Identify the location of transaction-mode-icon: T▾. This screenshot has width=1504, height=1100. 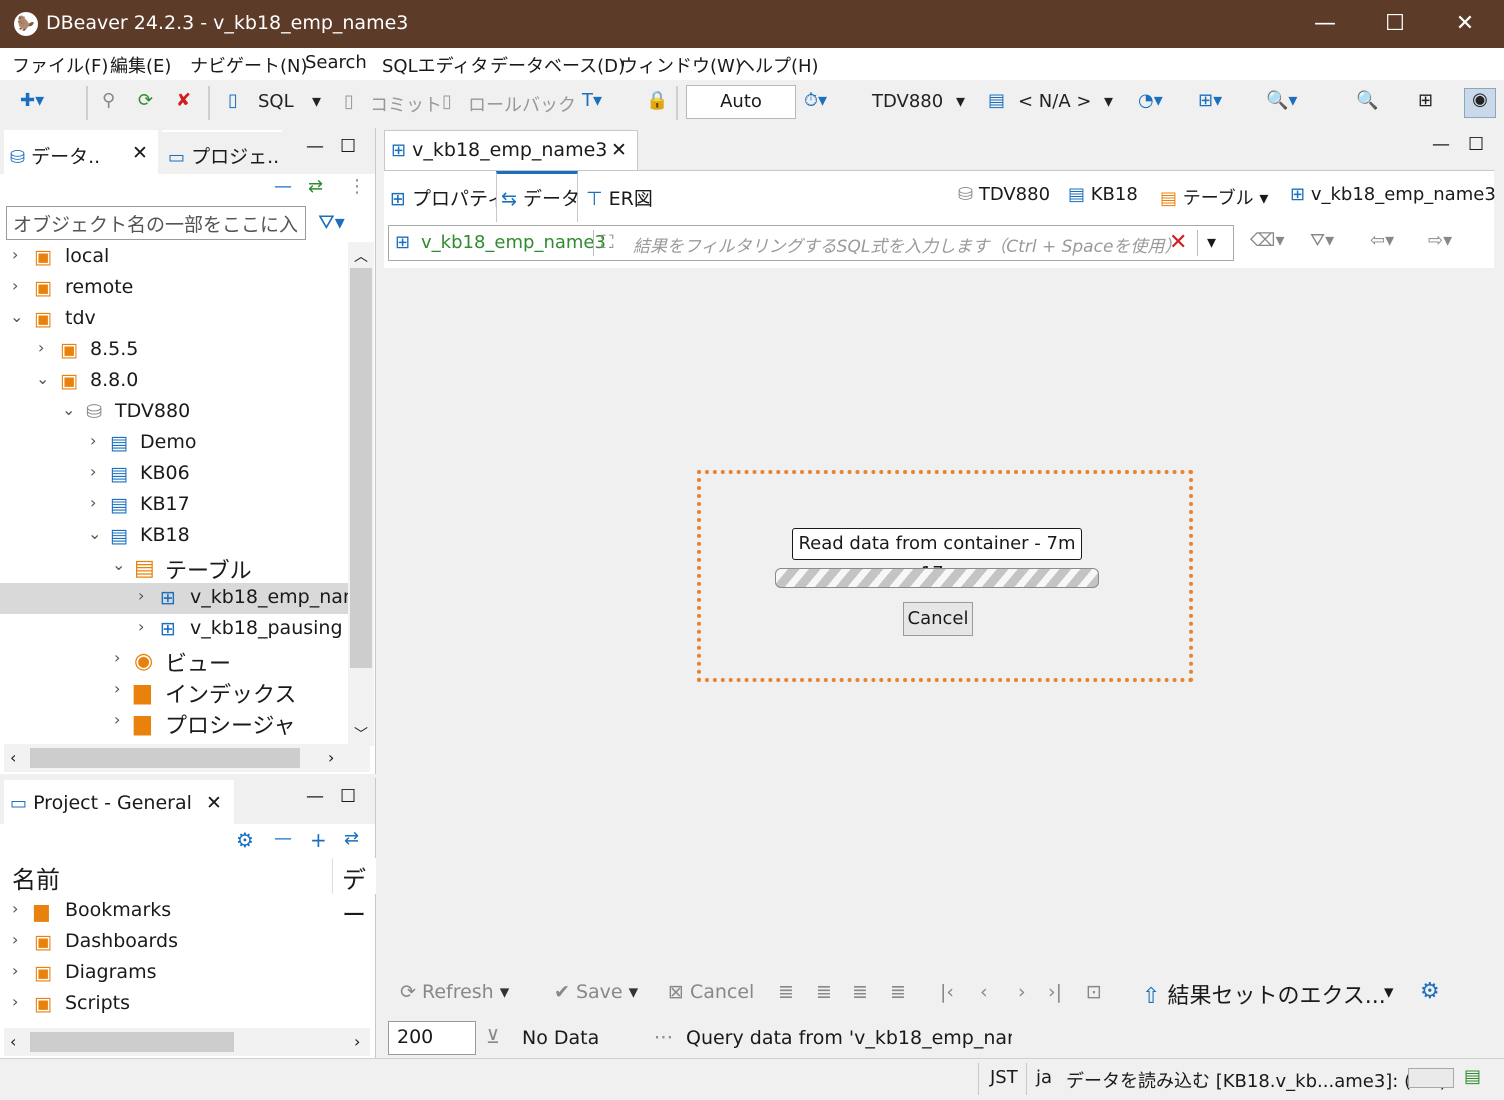
(592, 100).